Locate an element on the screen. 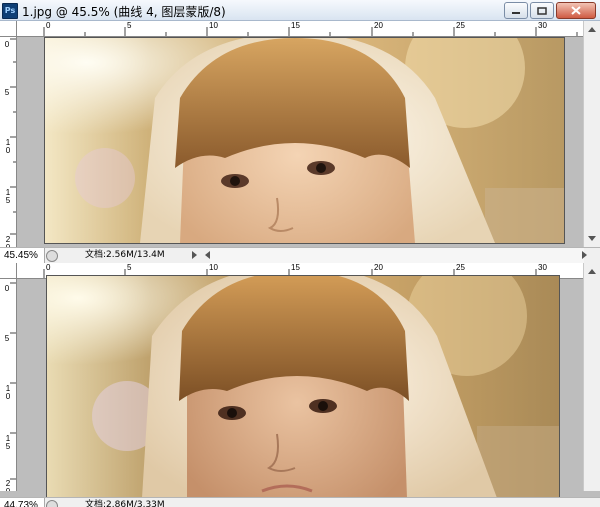 This screenshot has width=600, height=507. window-title: 1.jpg @ 45.5% (曲线 4, 图层蒙版/8) is located at coordinates (124, 12).